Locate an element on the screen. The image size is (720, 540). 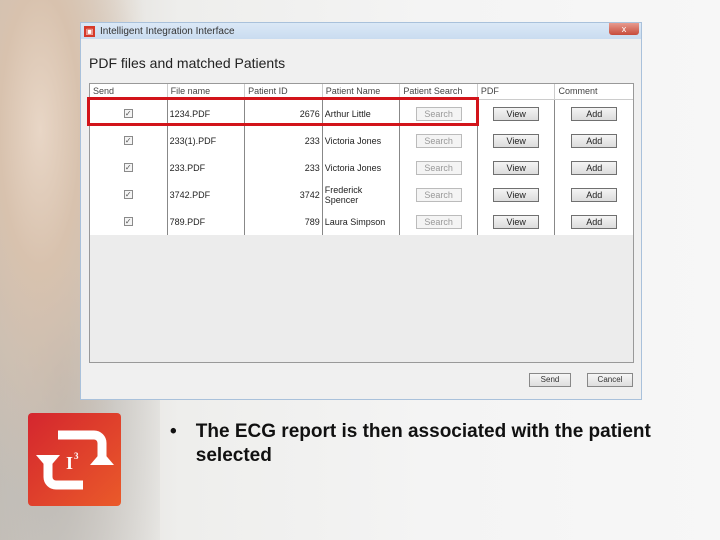
col-pdf: PDF is located at coordinates (517, 91).